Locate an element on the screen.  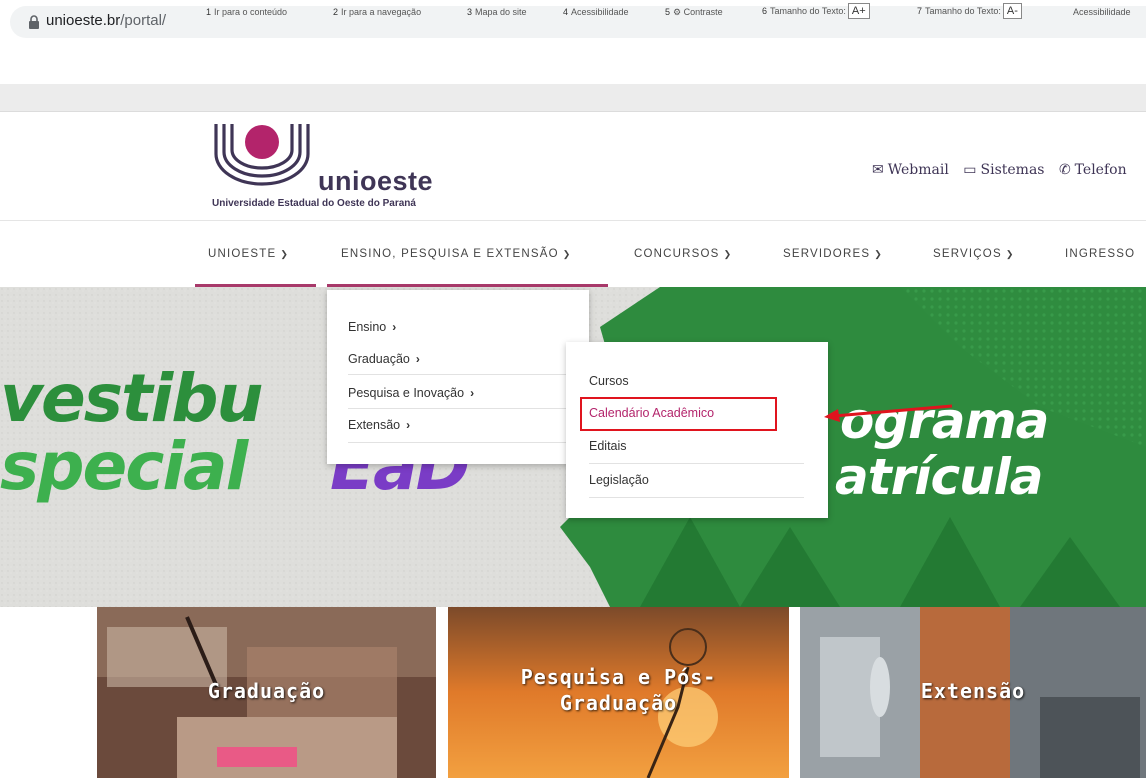
url-path: /portal/ is located at coordinates (143, 20).